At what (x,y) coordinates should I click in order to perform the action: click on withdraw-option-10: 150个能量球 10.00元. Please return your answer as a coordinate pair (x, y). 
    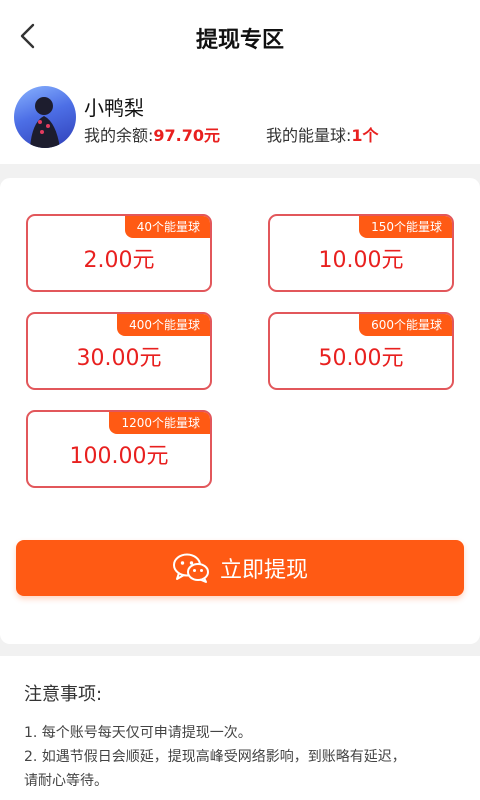
    Looking at the image, I should click on (361, 253).